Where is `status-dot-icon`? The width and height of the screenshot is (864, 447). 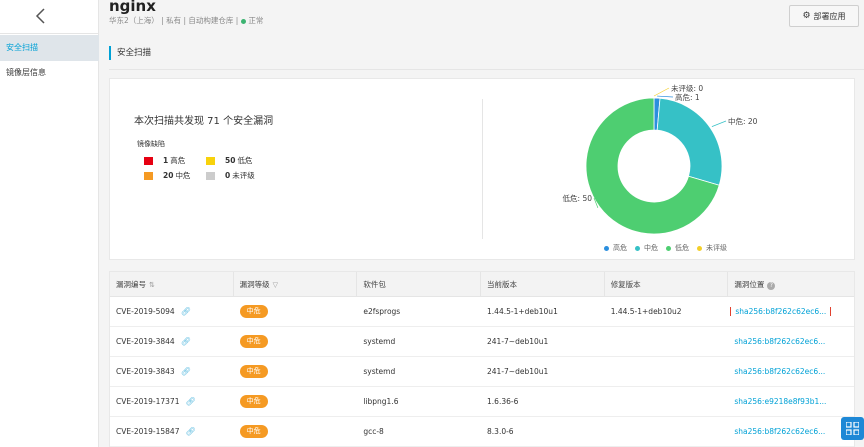 status-dot-icon is located at coordinates (244, 21).